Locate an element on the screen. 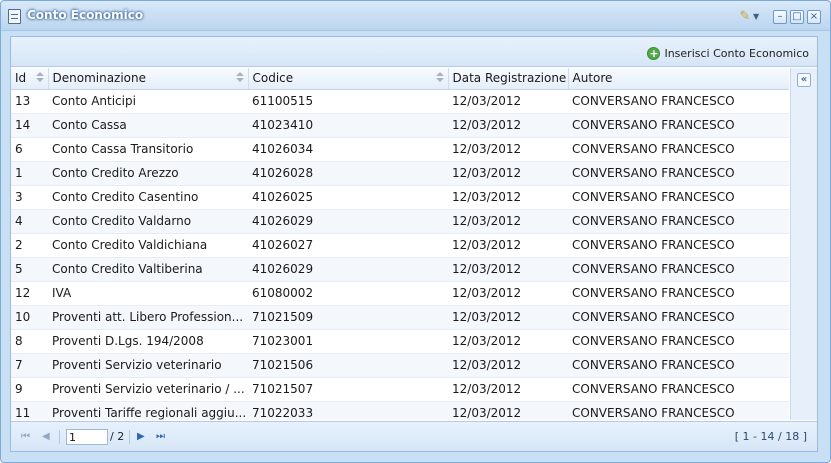 Image resolution: width=831 pixels, height=463 pixels. document-icon is located at coordinates (14, 16).